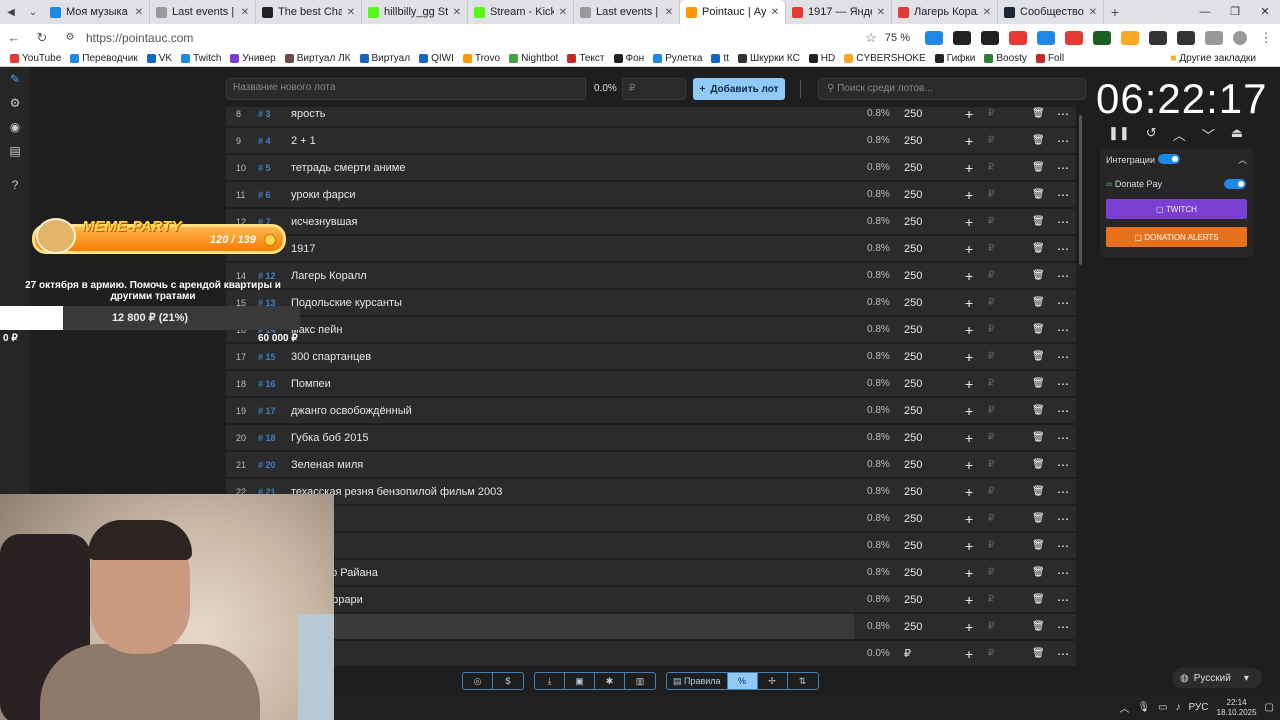 Image resolution: width=1280 pixels, height=720 pixels. I want to click on new-lot-name-input: Название нового лота, so click(406, 89).